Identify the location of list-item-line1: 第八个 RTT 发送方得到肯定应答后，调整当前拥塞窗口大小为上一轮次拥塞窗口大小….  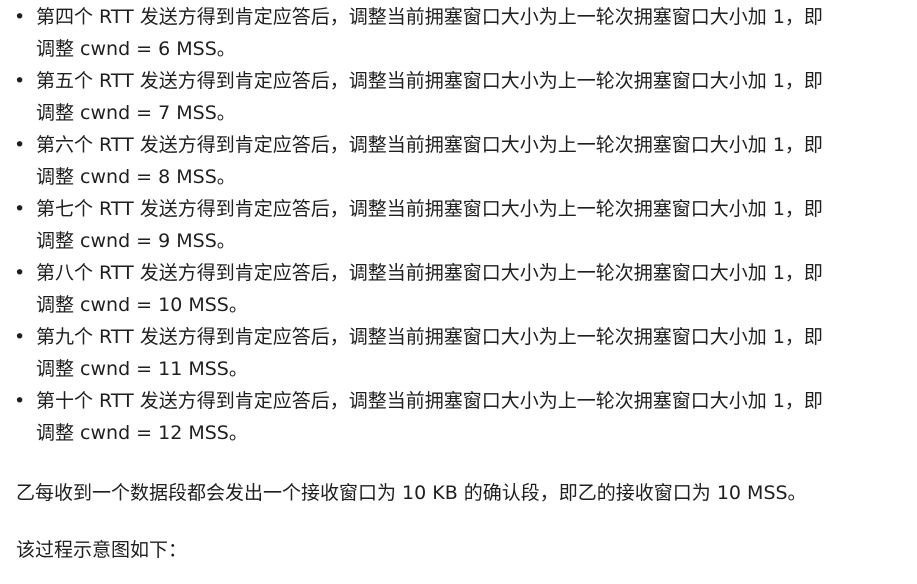
(429, 273).